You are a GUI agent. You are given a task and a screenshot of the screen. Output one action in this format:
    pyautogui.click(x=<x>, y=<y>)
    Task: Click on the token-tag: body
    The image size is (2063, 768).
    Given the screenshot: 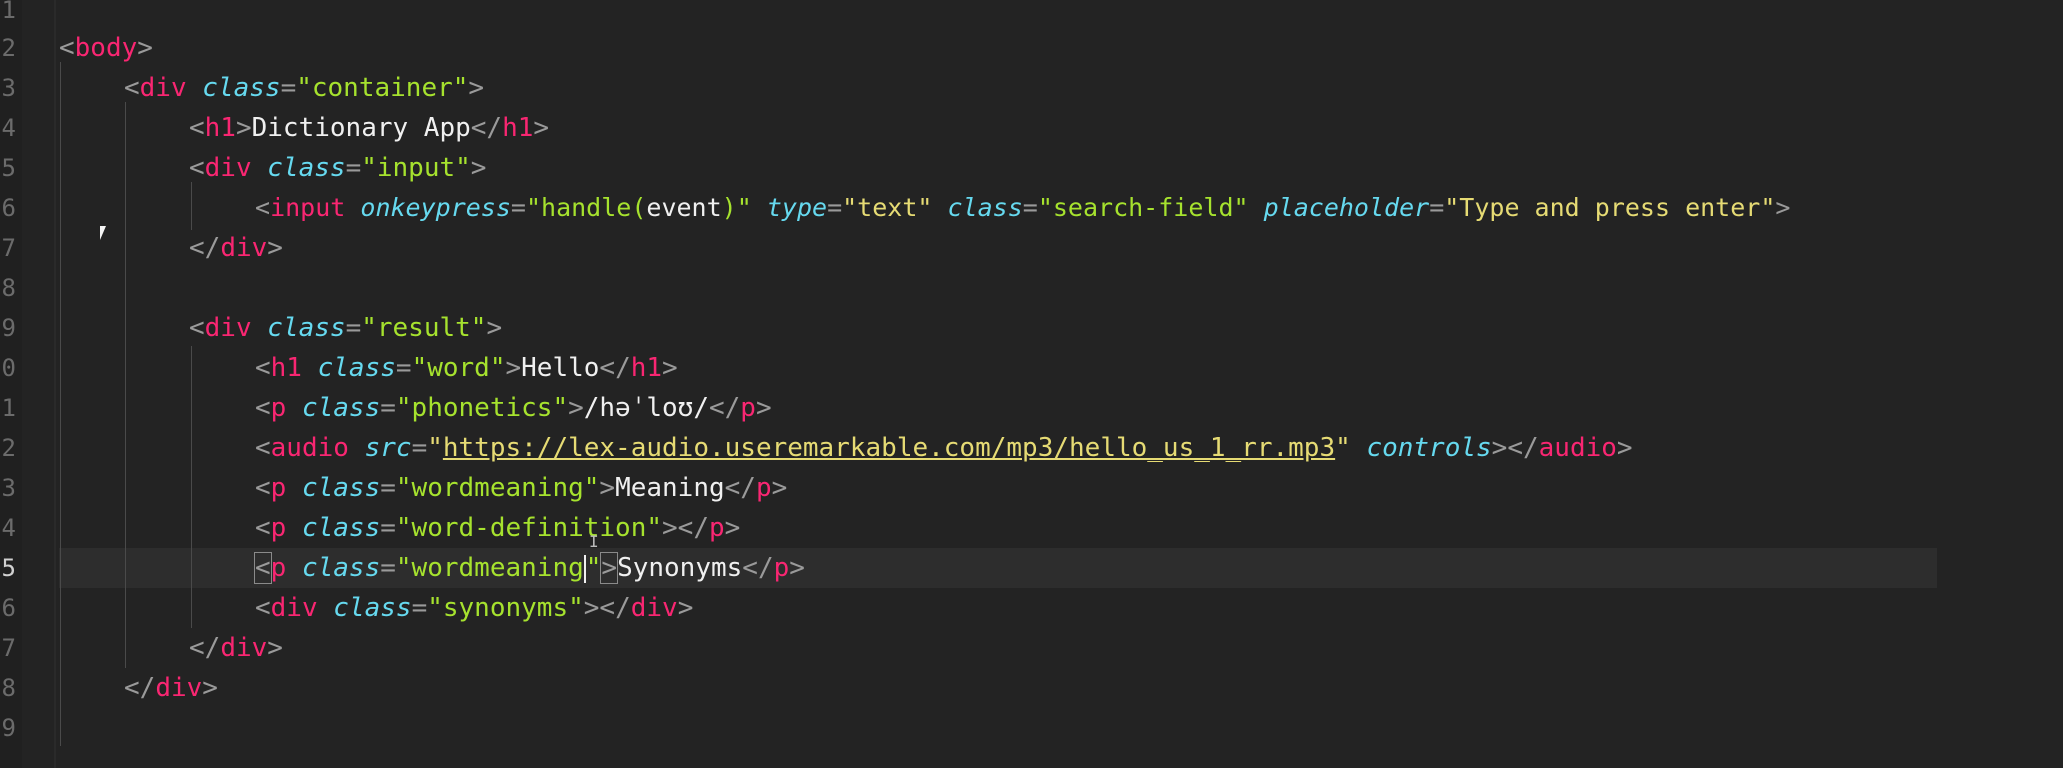 What is the action you would take?
    pyautogui.click(x=106, y=48)
    